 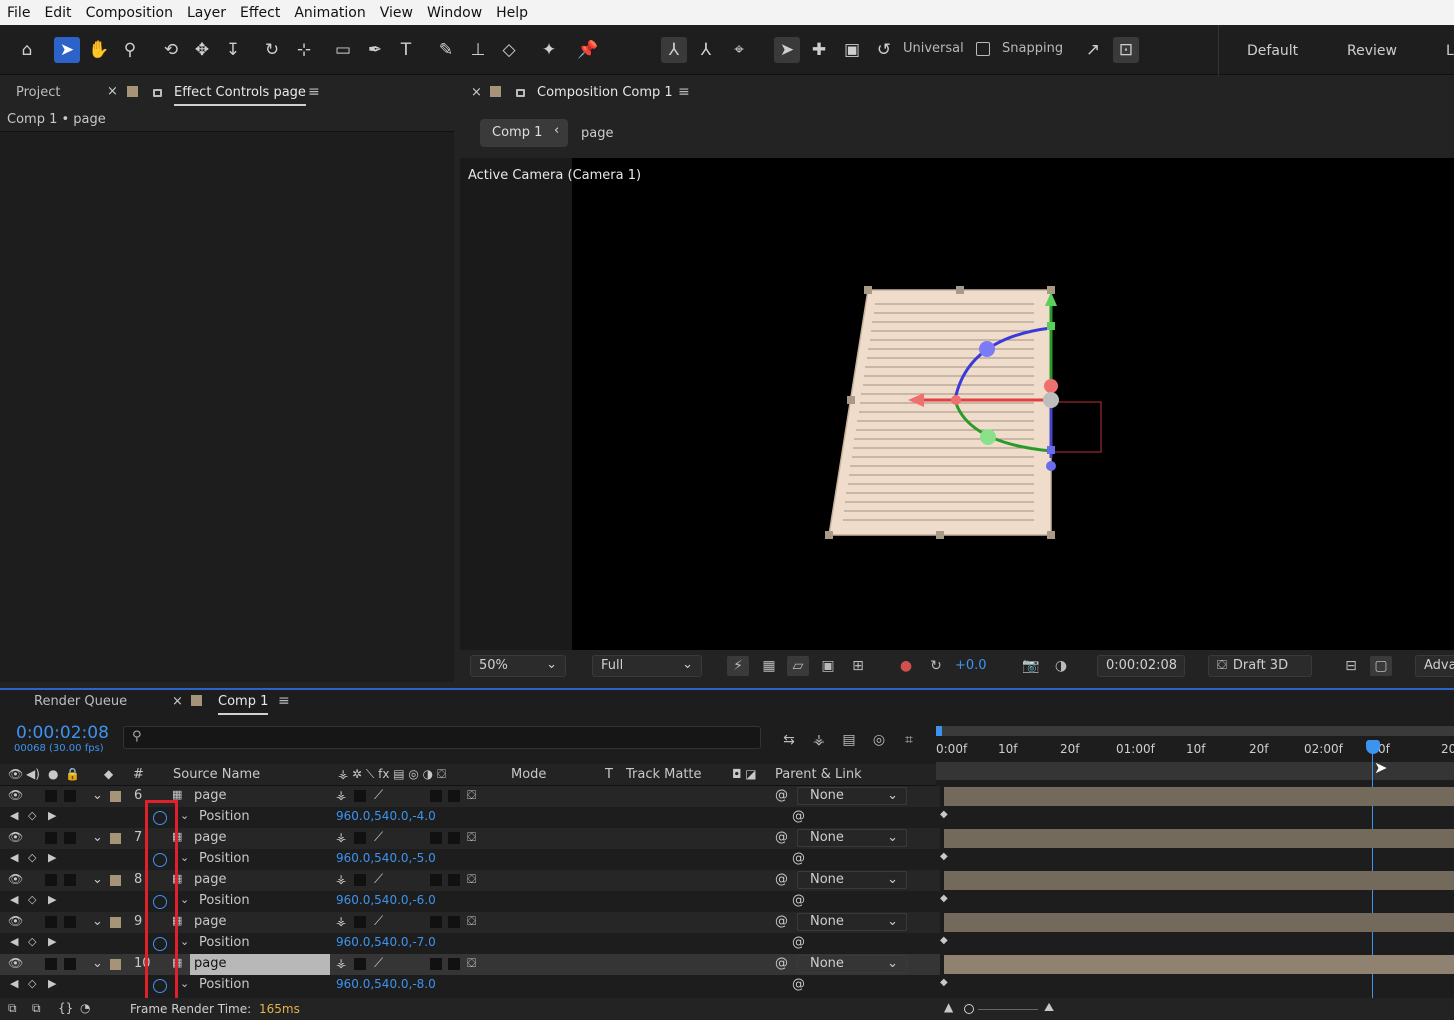 What do you see at coordinates (948, 1007) in the screenshot?
I see `zoom-out-icon: ▲` at bounding box center [948, 1007].